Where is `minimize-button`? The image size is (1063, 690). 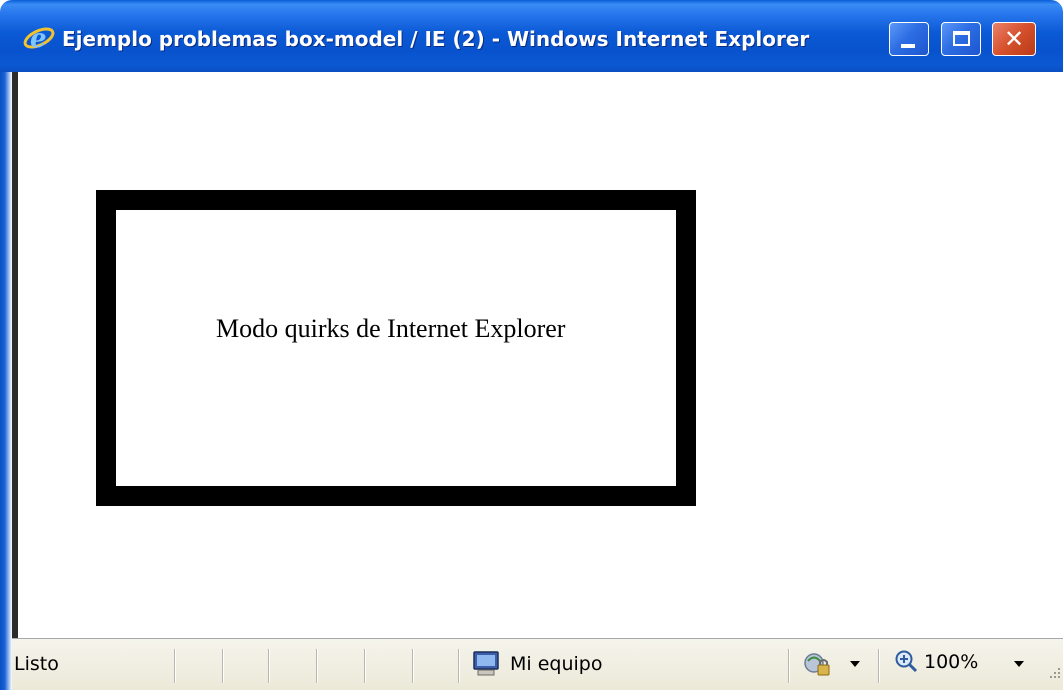 minimize-button is located at coordinates (909, 39).